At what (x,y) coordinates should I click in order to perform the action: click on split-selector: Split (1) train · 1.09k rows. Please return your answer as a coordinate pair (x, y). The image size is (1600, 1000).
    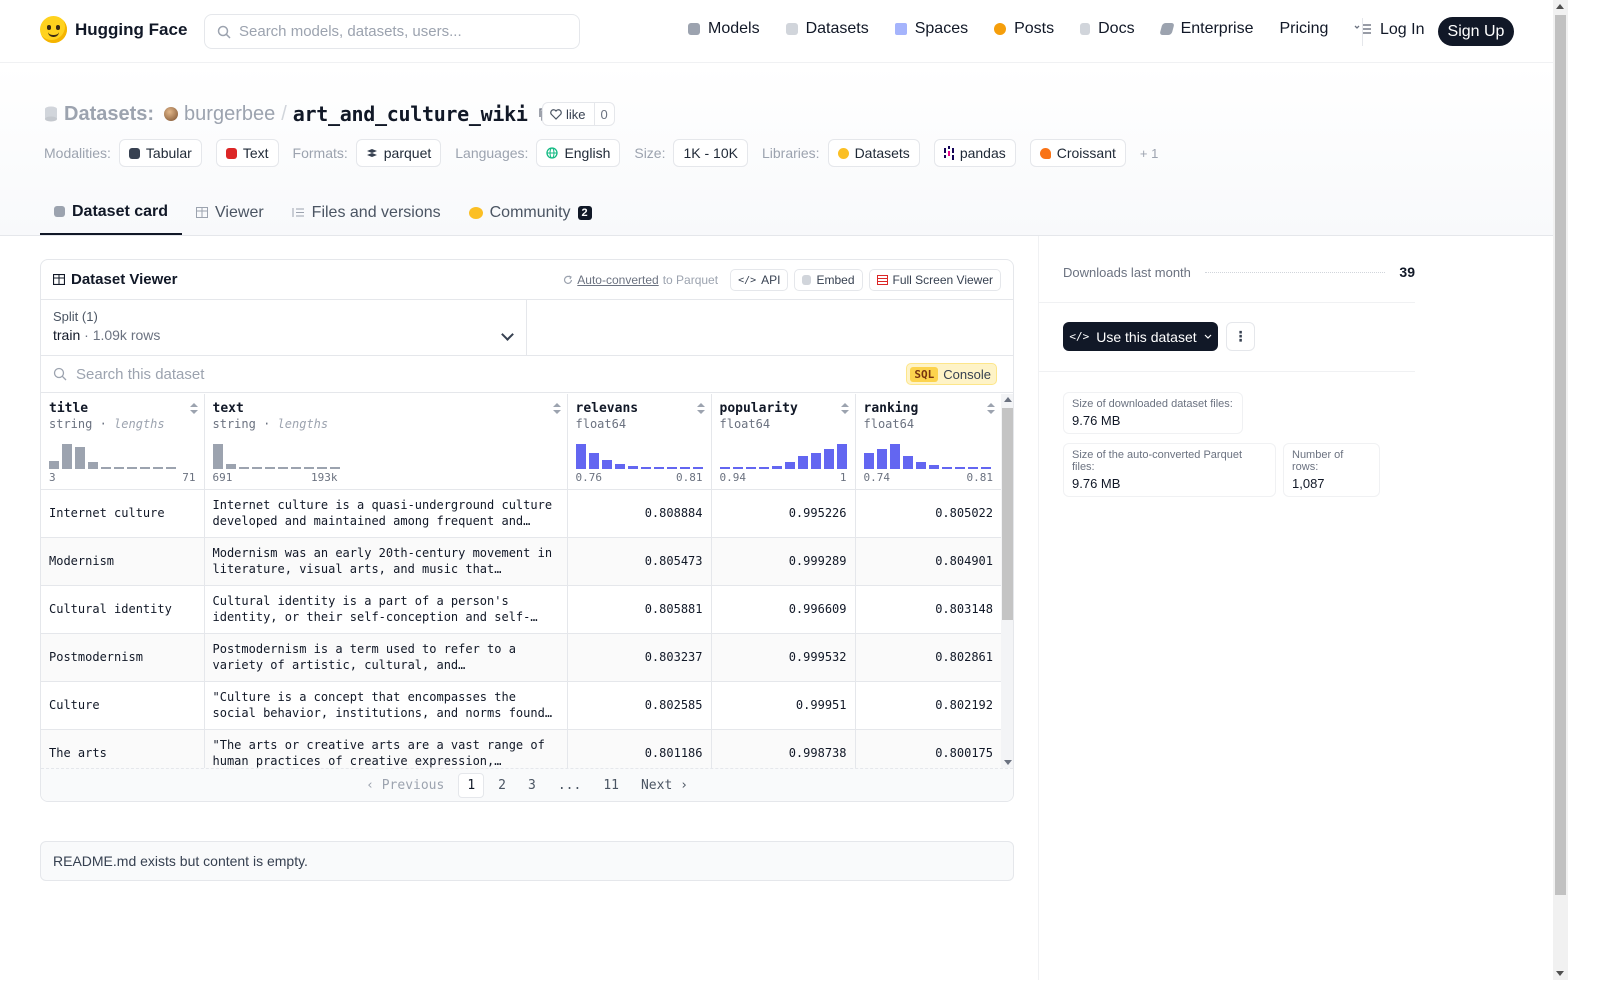
    Looking at the image, I should click on (284, 327).